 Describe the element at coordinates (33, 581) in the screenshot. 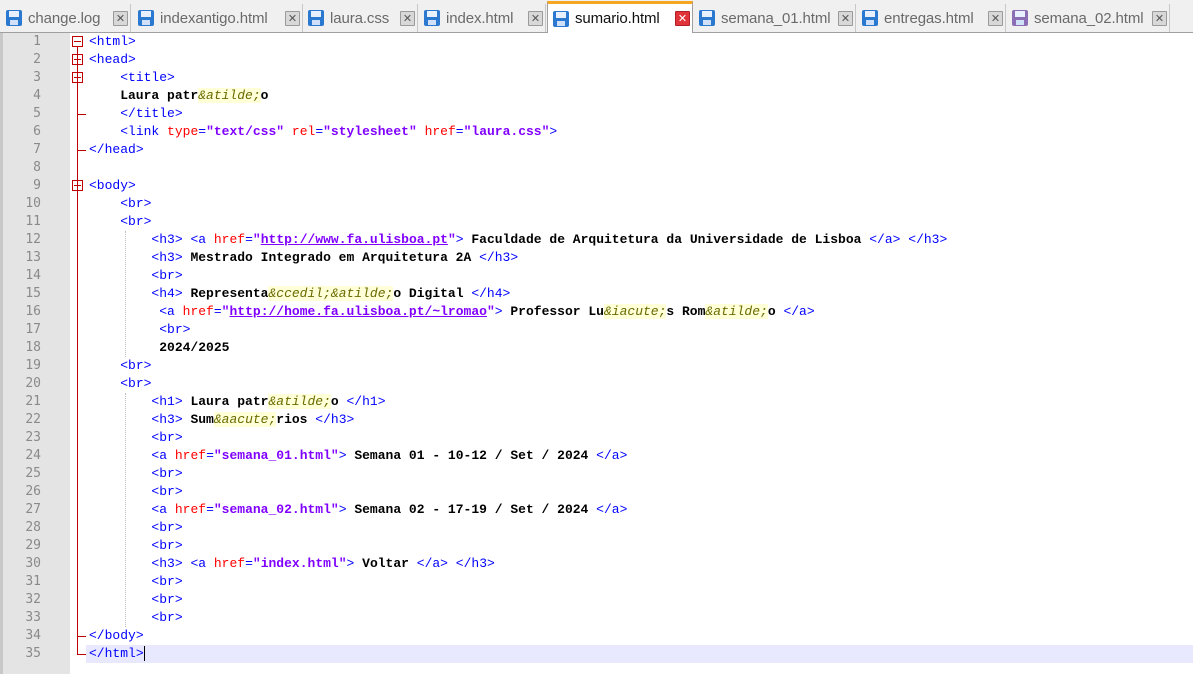

I see `line-number: 31` at that location.